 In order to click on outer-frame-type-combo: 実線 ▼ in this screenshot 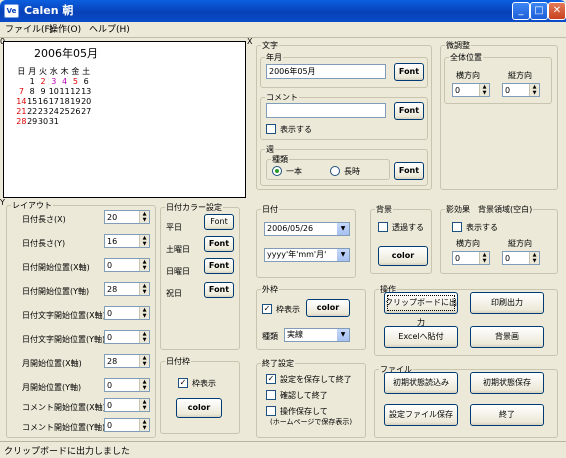, I will do `click(317, 335)`.